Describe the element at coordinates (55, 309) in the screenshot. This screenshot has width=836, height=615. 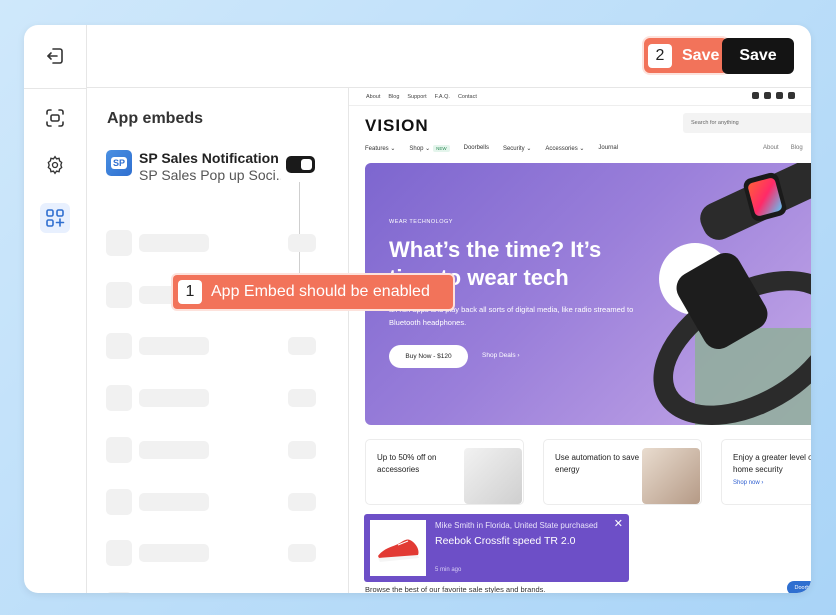
I see `left-rail` at that location.